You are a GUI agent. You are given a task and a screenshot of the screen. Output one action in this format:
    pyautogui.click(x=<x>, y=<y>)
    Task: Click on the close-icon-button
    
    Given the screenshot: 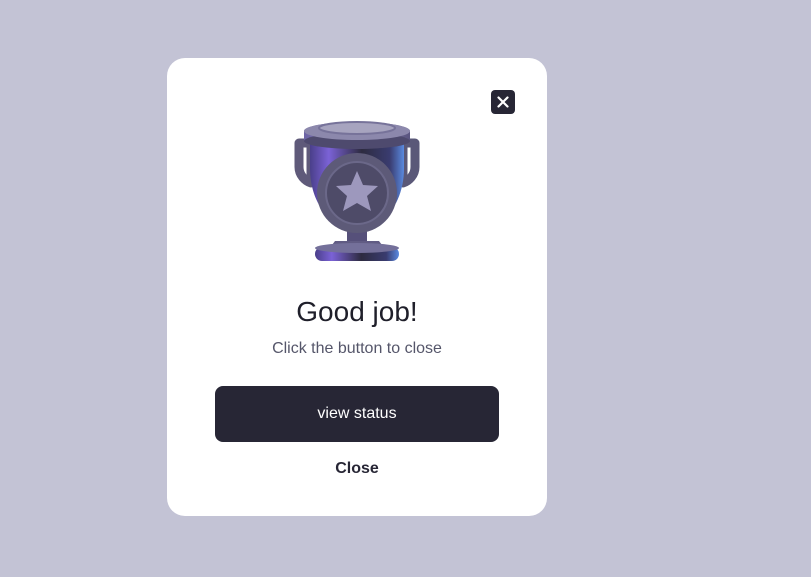 What is the action you would take?
    pyautogui.click(x=503, y=102)
    